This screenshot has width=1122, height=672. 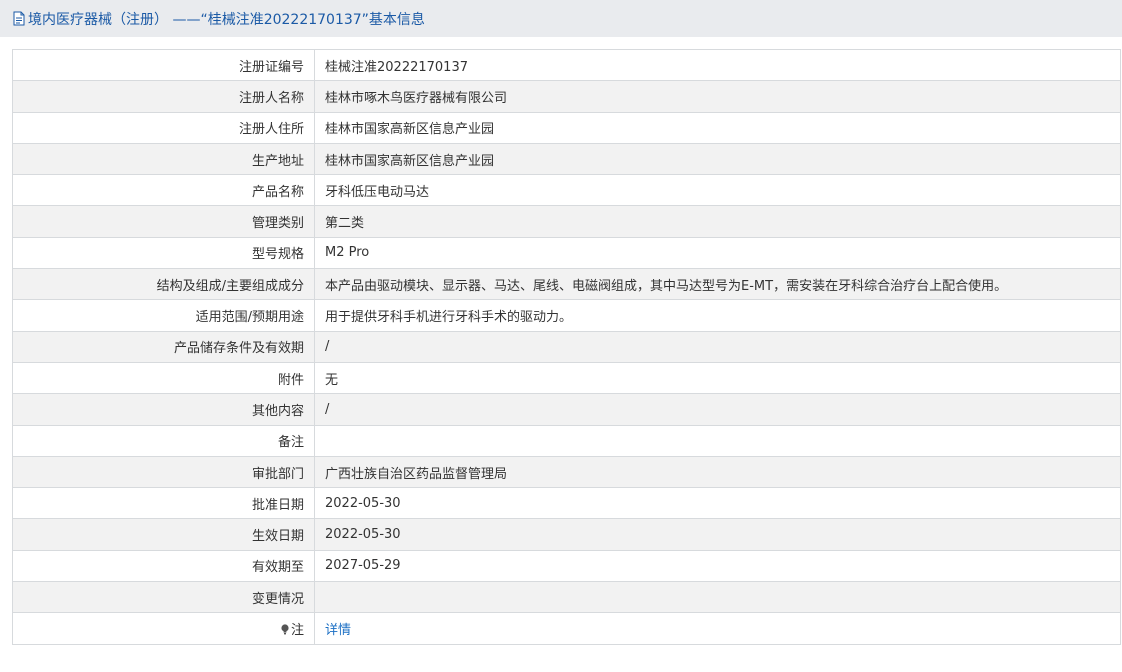 I want to click on row-label: 有效期至, so click(x=163, y=566).